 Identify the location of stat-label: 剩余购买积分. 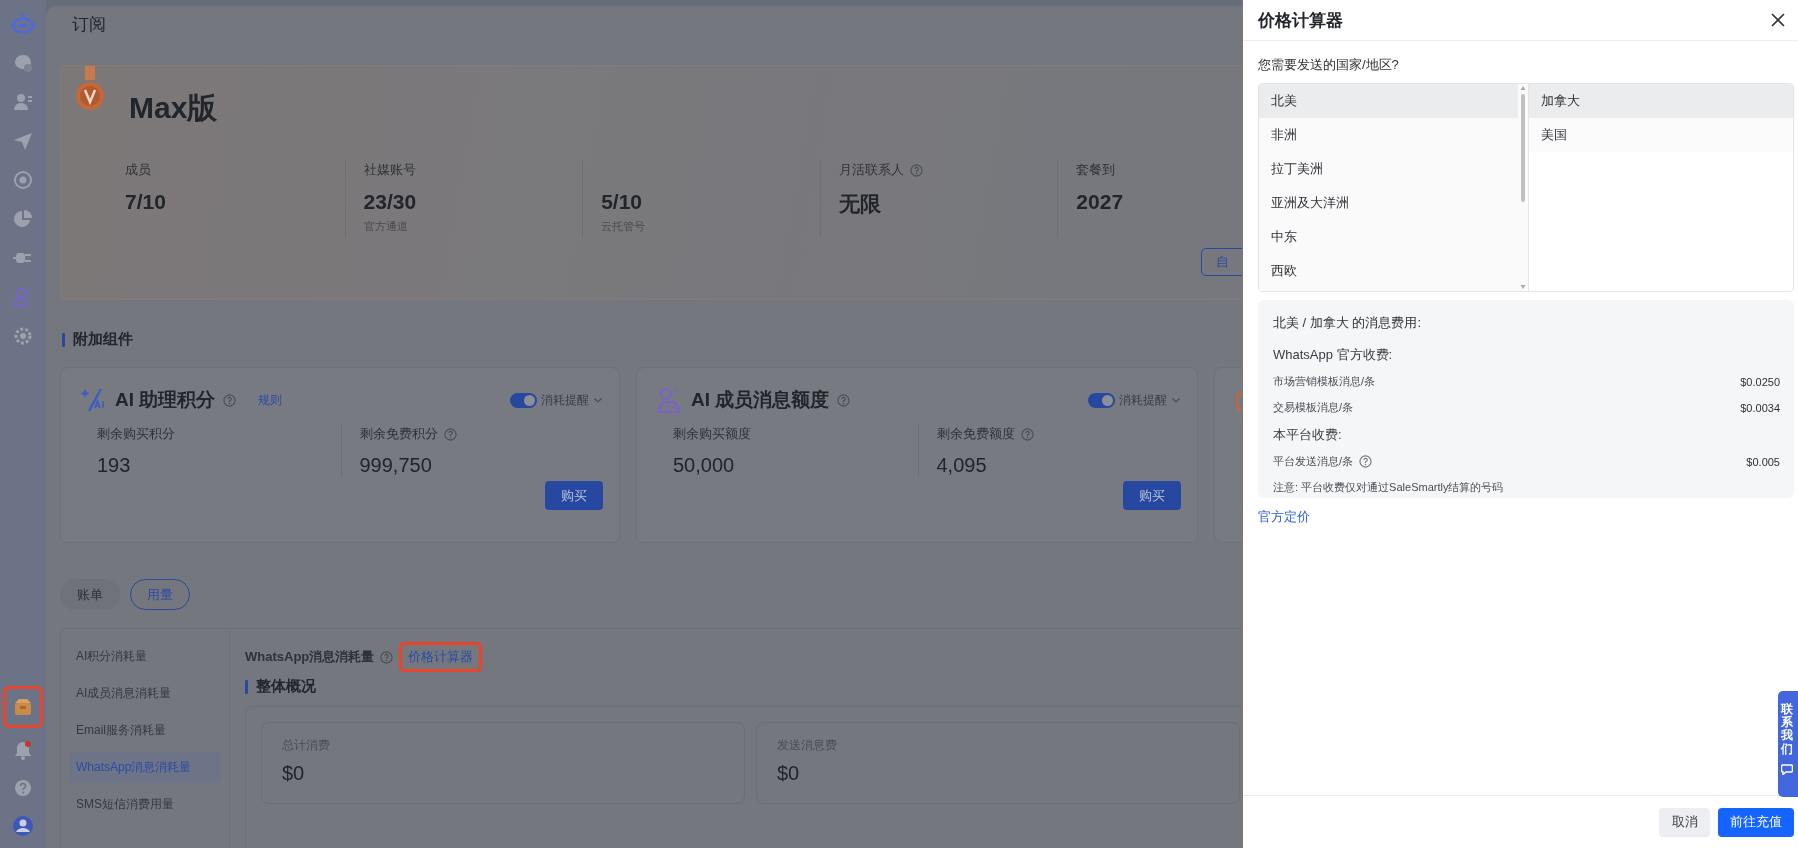
(136, 434).